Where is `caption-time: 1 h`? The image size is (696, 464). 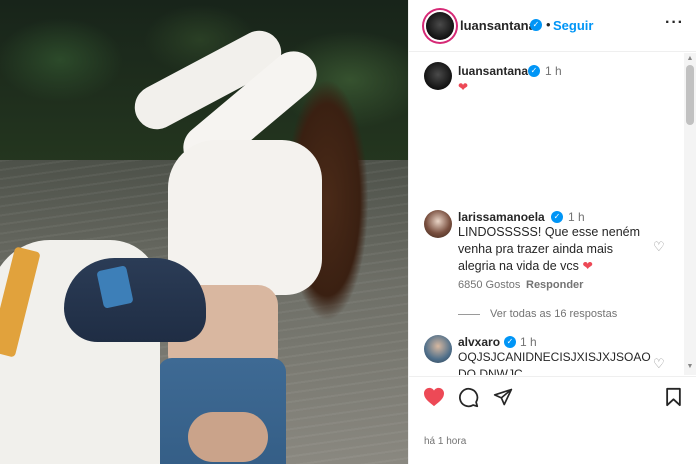 caption-time: 1 h is located at coordinates (553, 71).